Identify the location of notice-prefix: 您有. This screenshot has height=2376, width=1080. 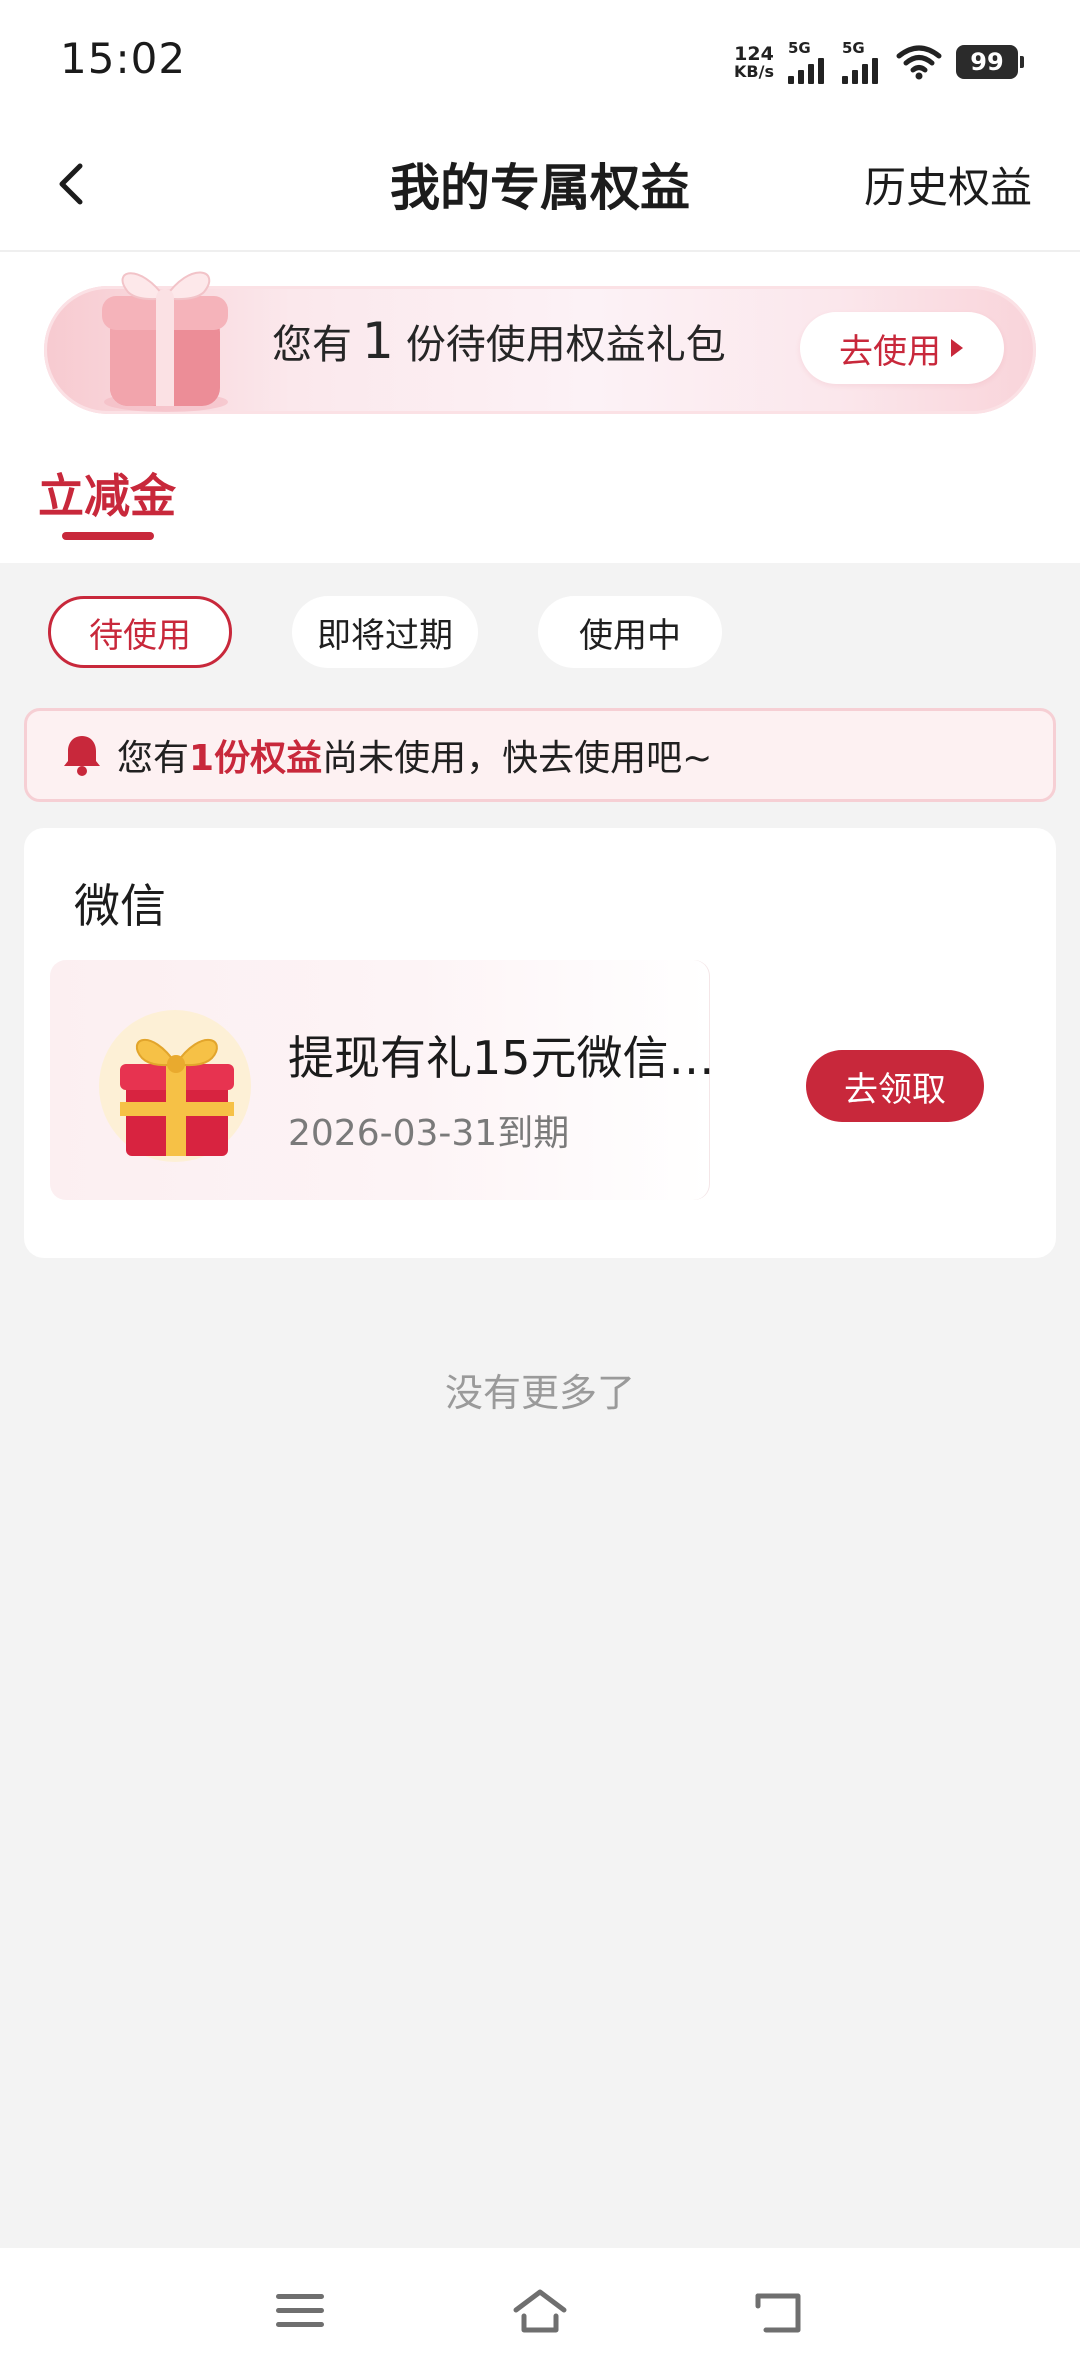
(153, 758).